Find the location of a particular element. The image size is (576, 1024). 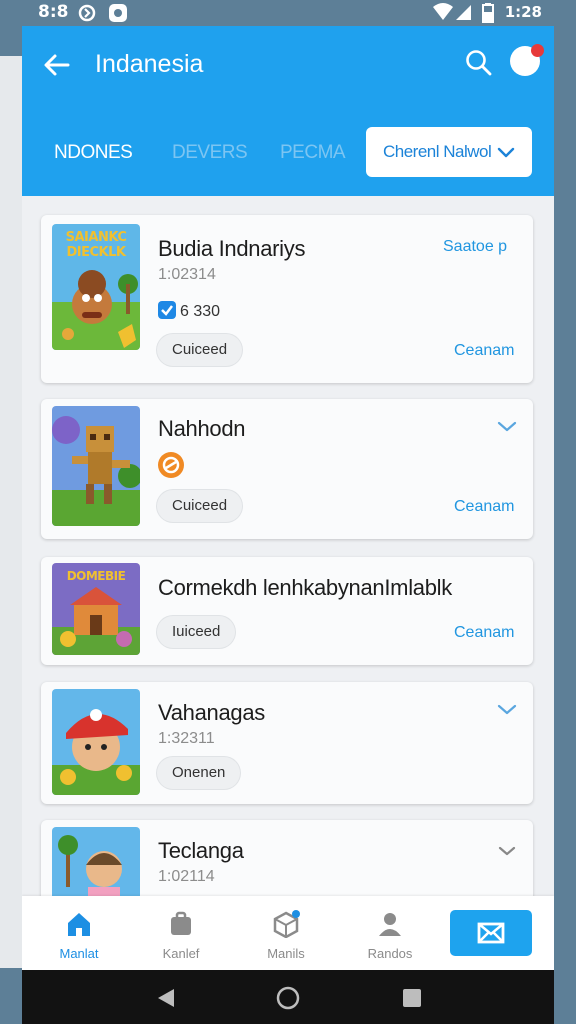

nav-label: Randos is located at coordinates (390, 953).